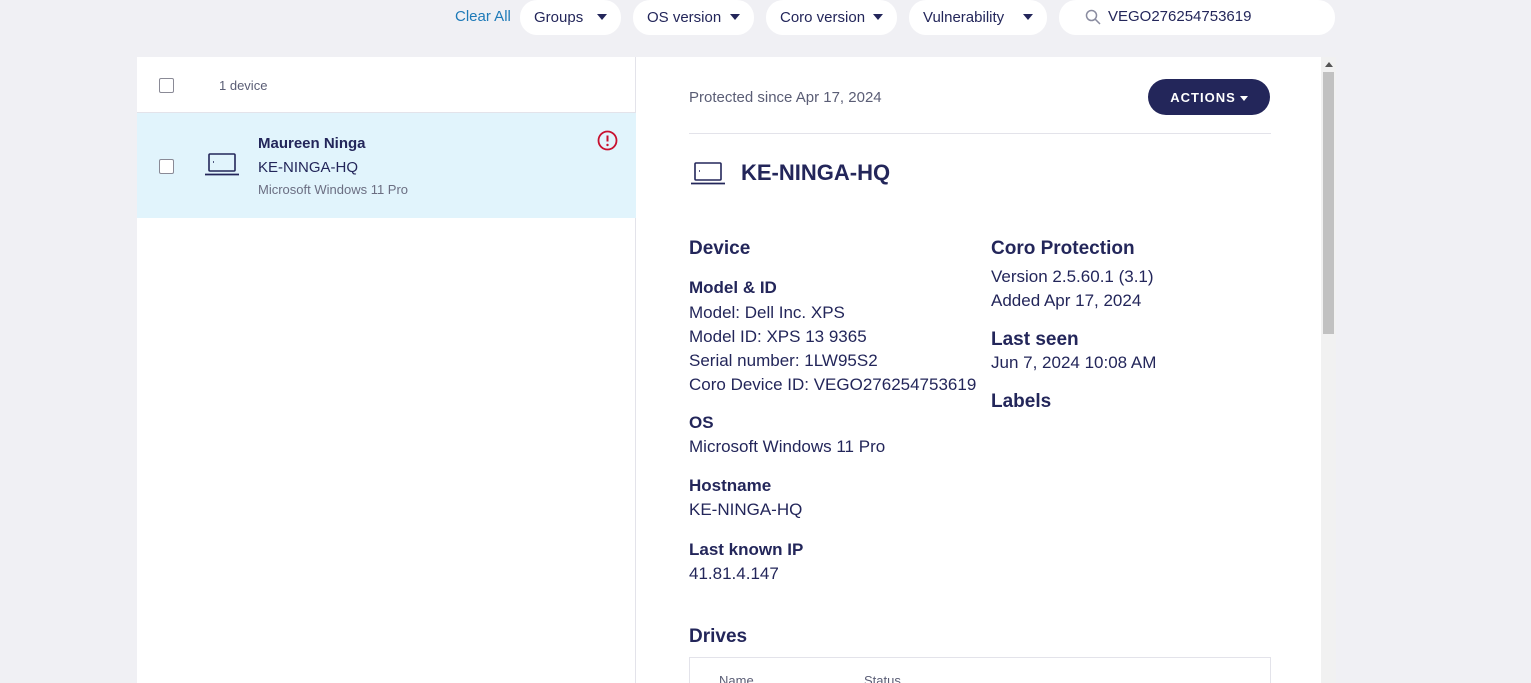  Describe the element at coordinates (980, 670) in the screenshot. I see `drives-table: Name Status` at that location.